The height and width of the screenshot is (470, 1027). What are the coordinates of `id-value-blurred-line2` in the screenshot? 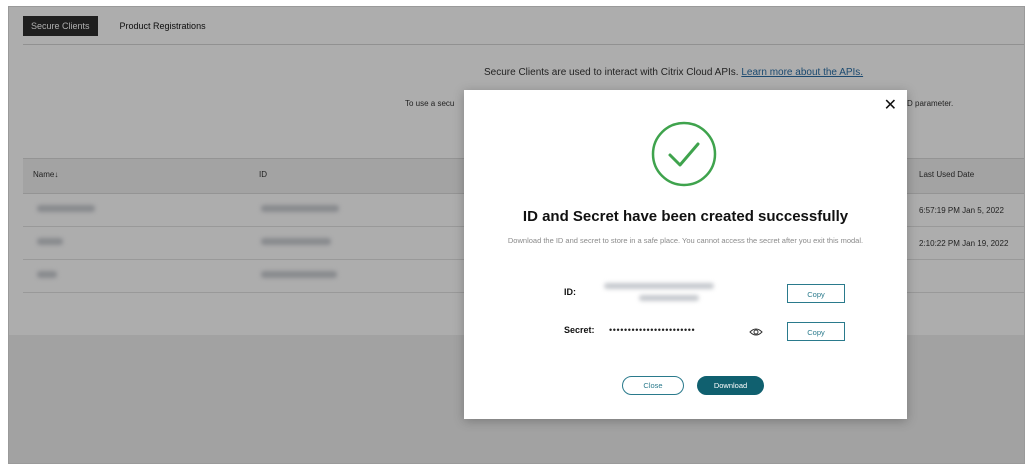 It's located at (669, 298).